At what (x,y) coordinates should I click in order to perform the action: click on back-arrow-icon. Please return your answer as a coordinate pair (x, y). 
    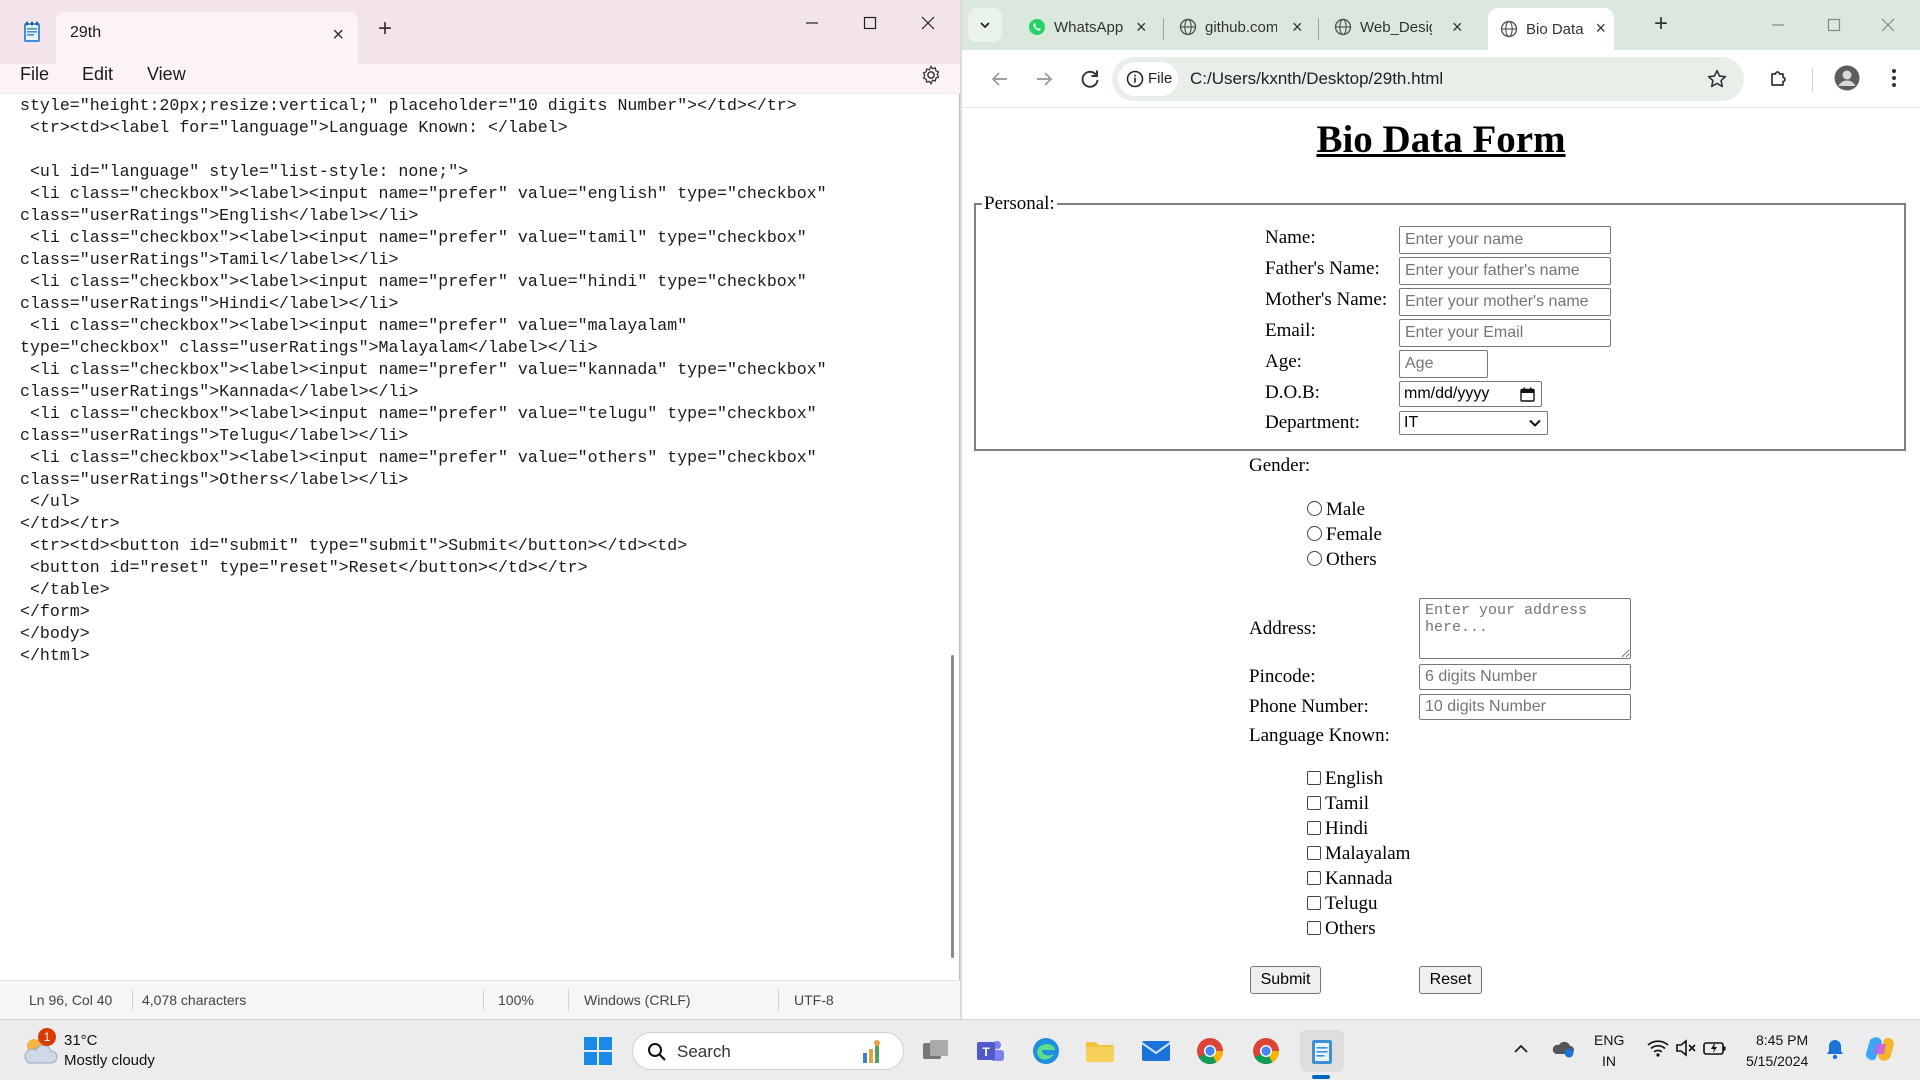
    Looking at the image, I should click on (1000, 79).